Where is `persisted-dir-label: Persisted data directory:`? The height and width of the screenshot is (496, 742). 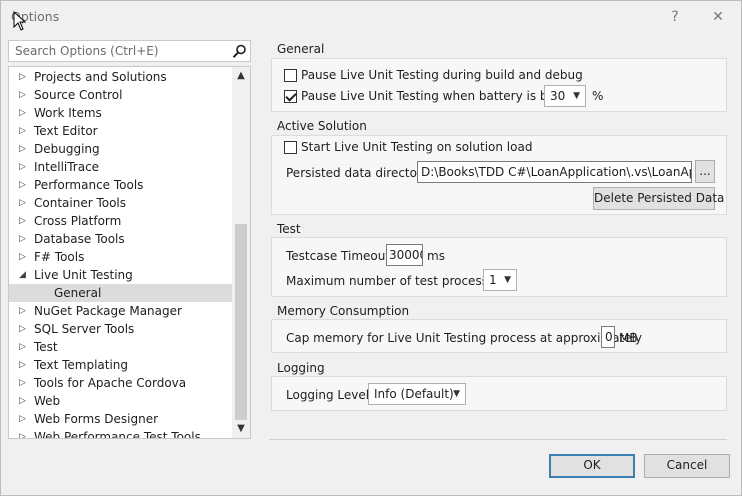
persisted-dir-label: Persisted data directory: is located at coordinates (359, 173).